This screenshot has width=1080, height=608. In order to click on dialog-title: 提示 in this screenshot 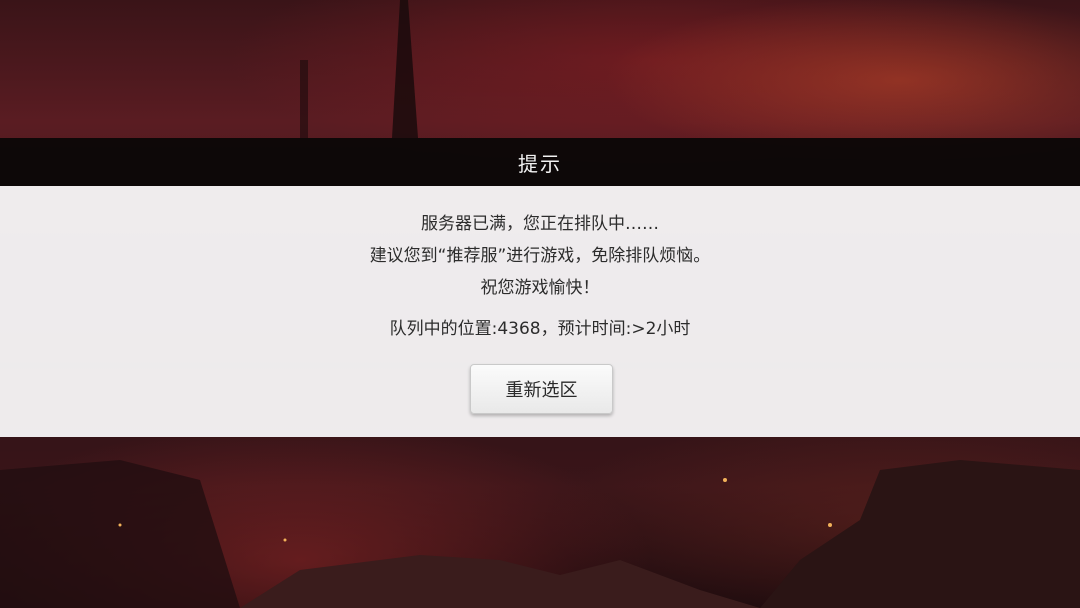, I will do `click(540, 163)`.